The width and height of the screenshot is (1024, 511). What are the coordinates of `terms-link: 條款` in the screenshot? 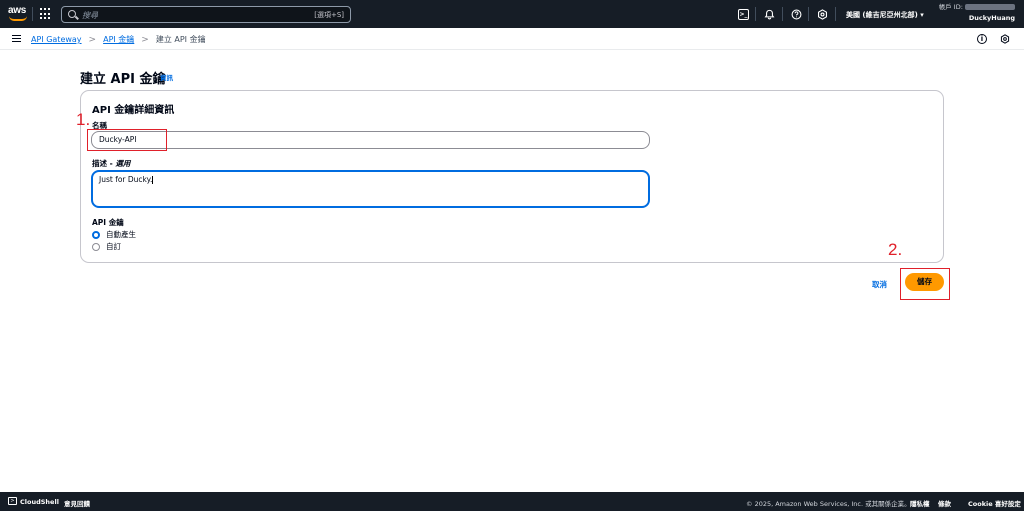 It's located at (944, 503).